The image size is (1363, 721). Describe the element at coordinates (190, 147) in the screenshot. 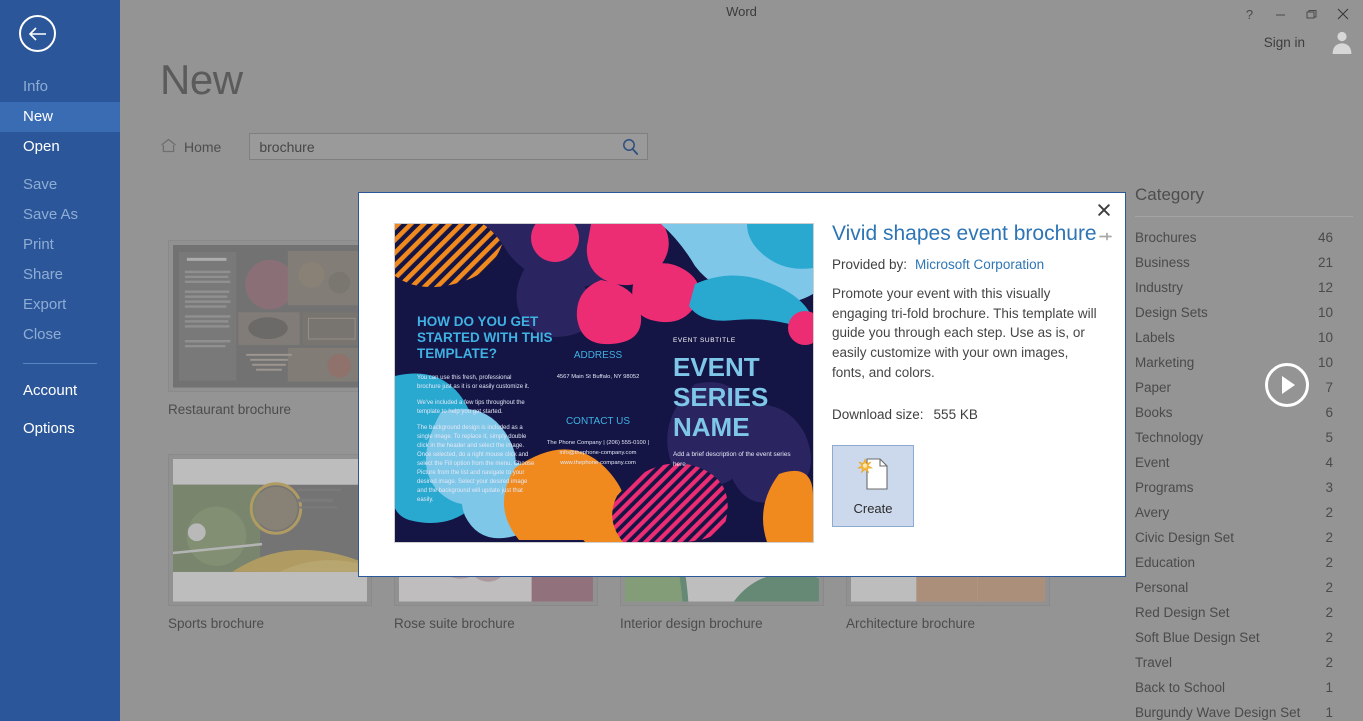

I see `home-link: Home` at that location.